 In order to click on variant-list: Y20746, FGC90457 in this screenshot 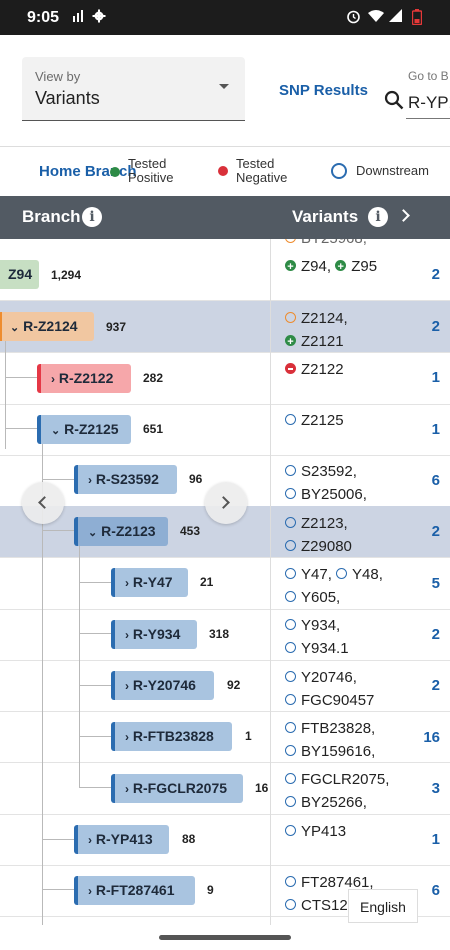, I will do `click(329, 689)`.